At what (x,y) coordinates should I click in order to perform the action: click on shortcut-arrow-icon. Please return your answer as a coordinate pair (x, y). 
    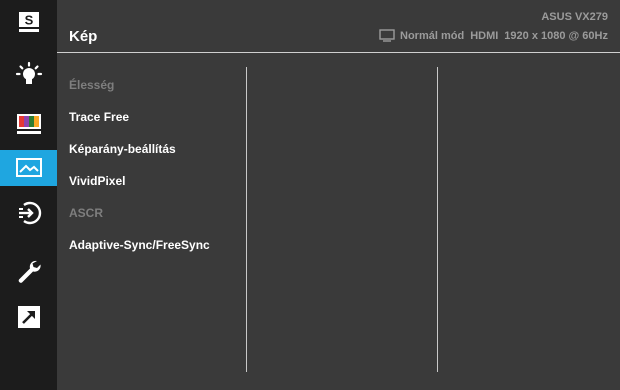
    Looking at the image, I should click on (28, 317).